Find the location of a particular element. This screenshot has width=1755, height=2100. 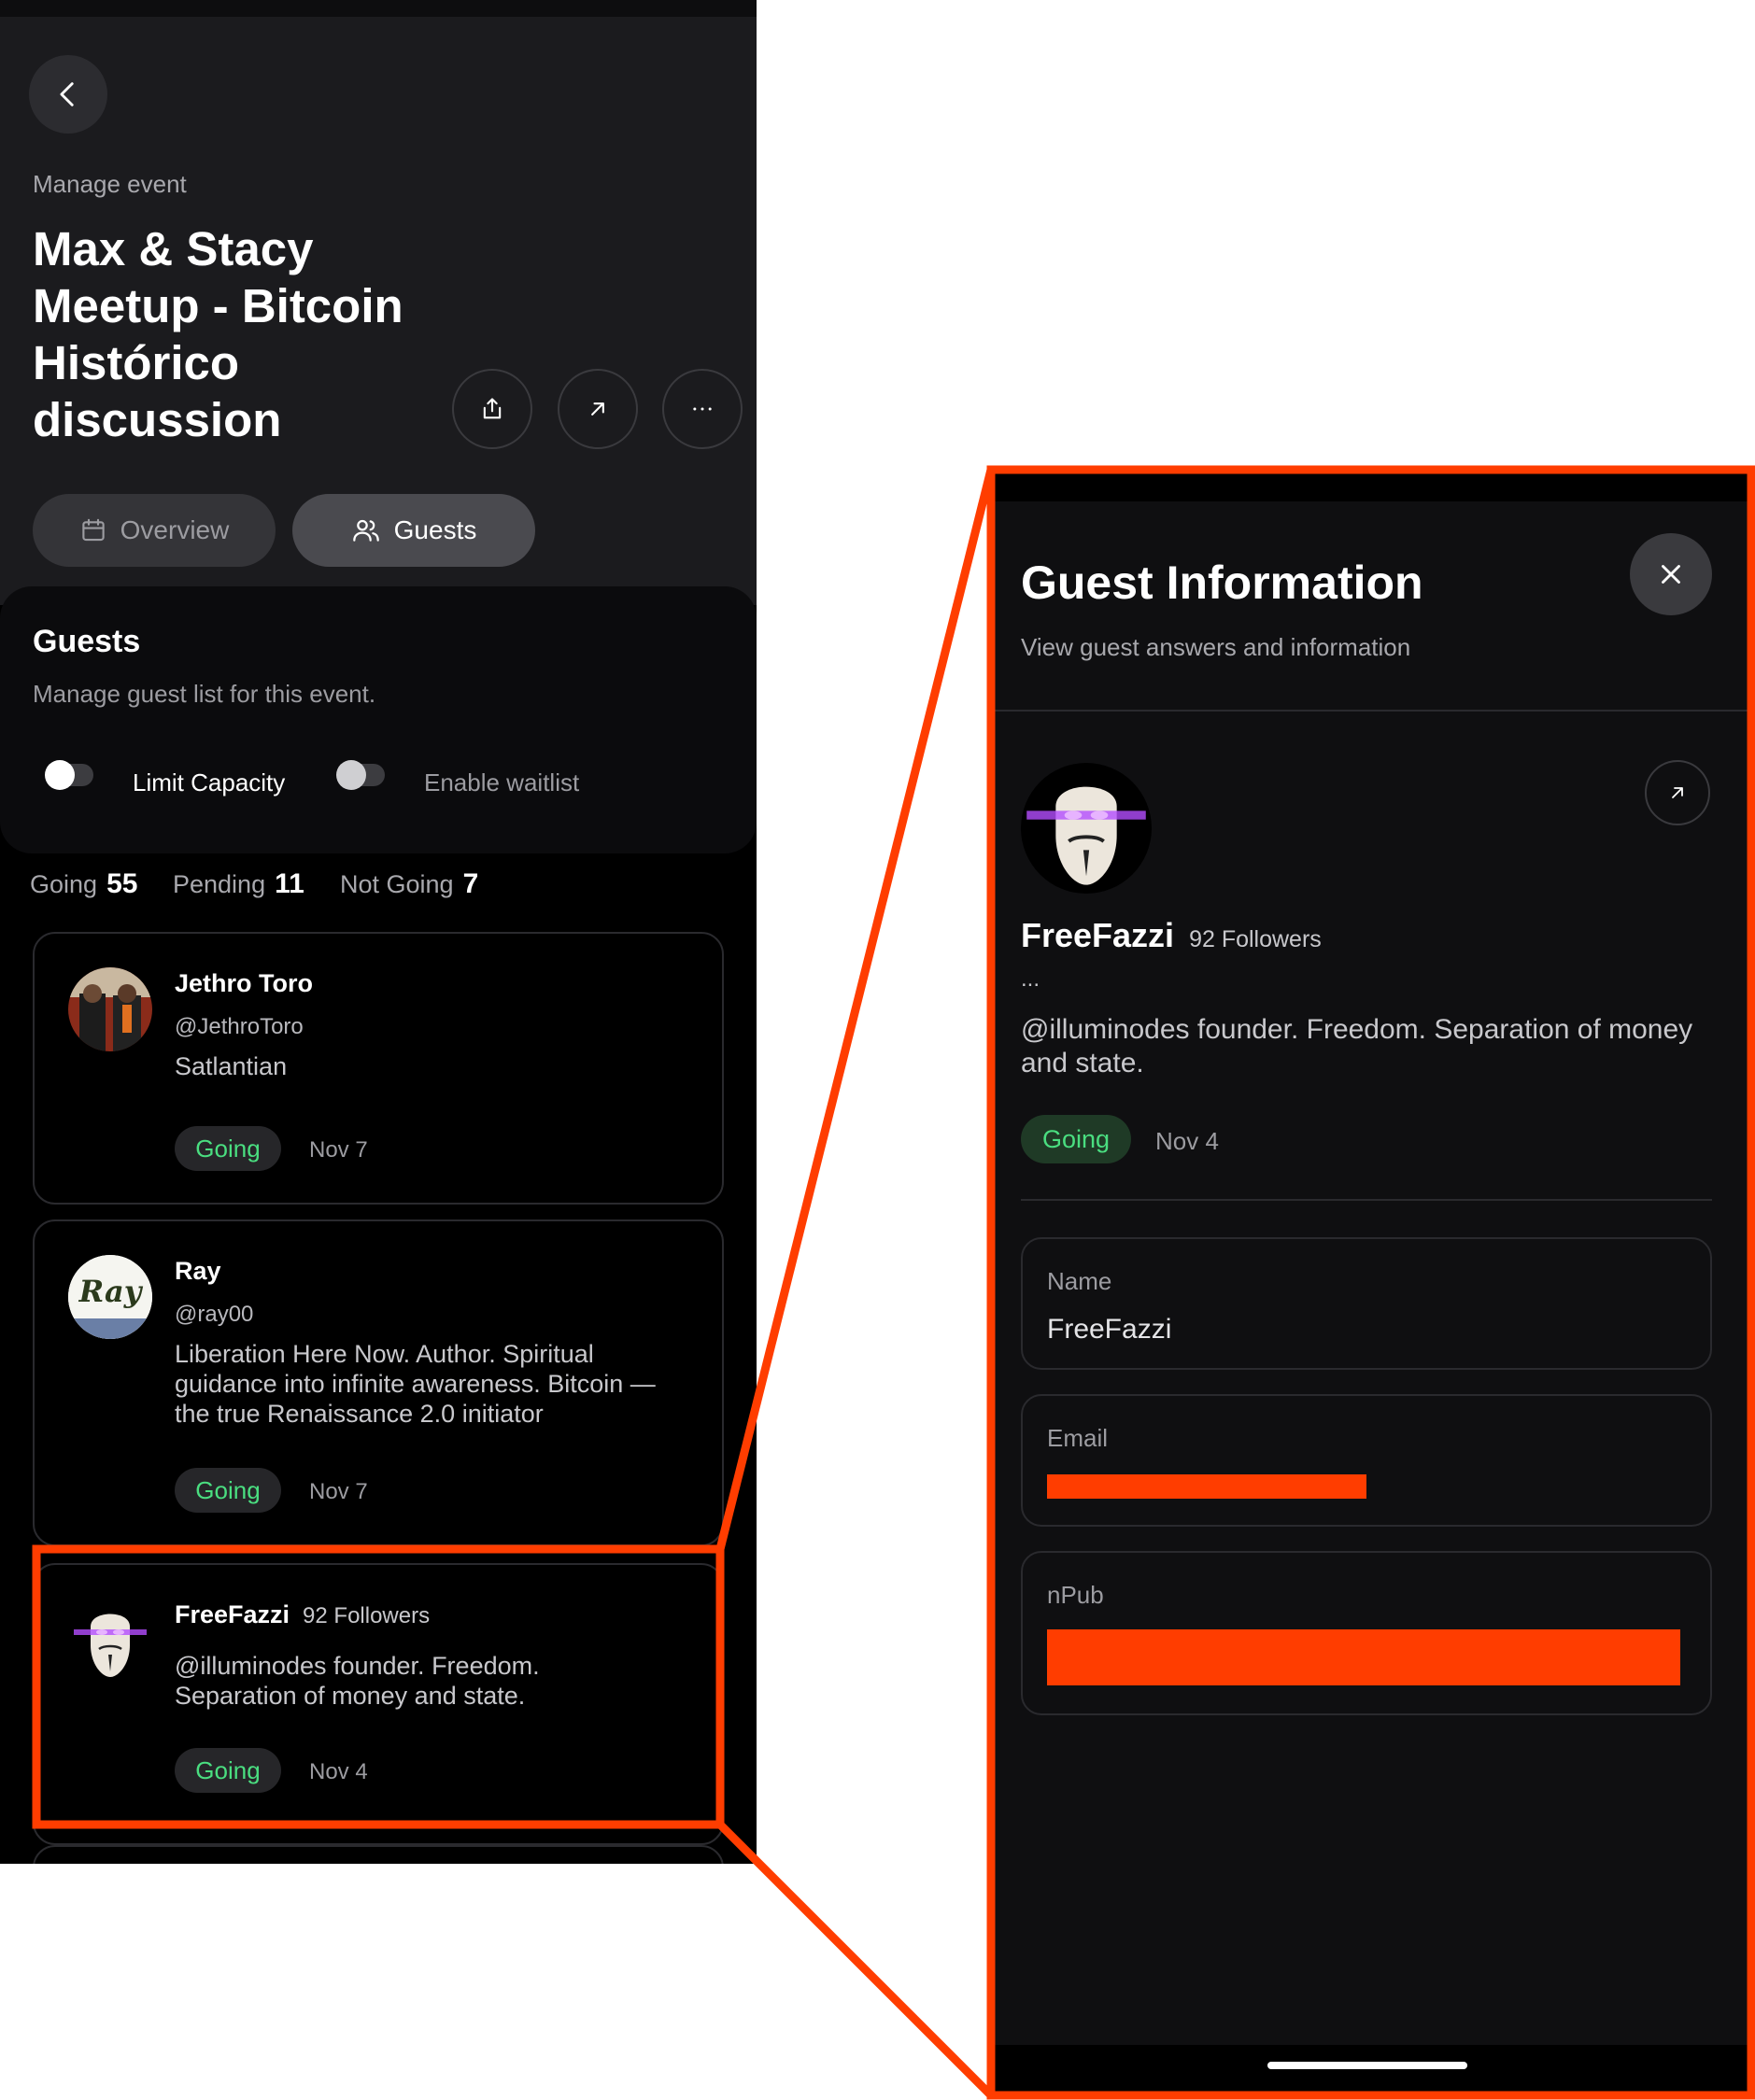

tab-guests: Guests is located at coordinates (413, 530).